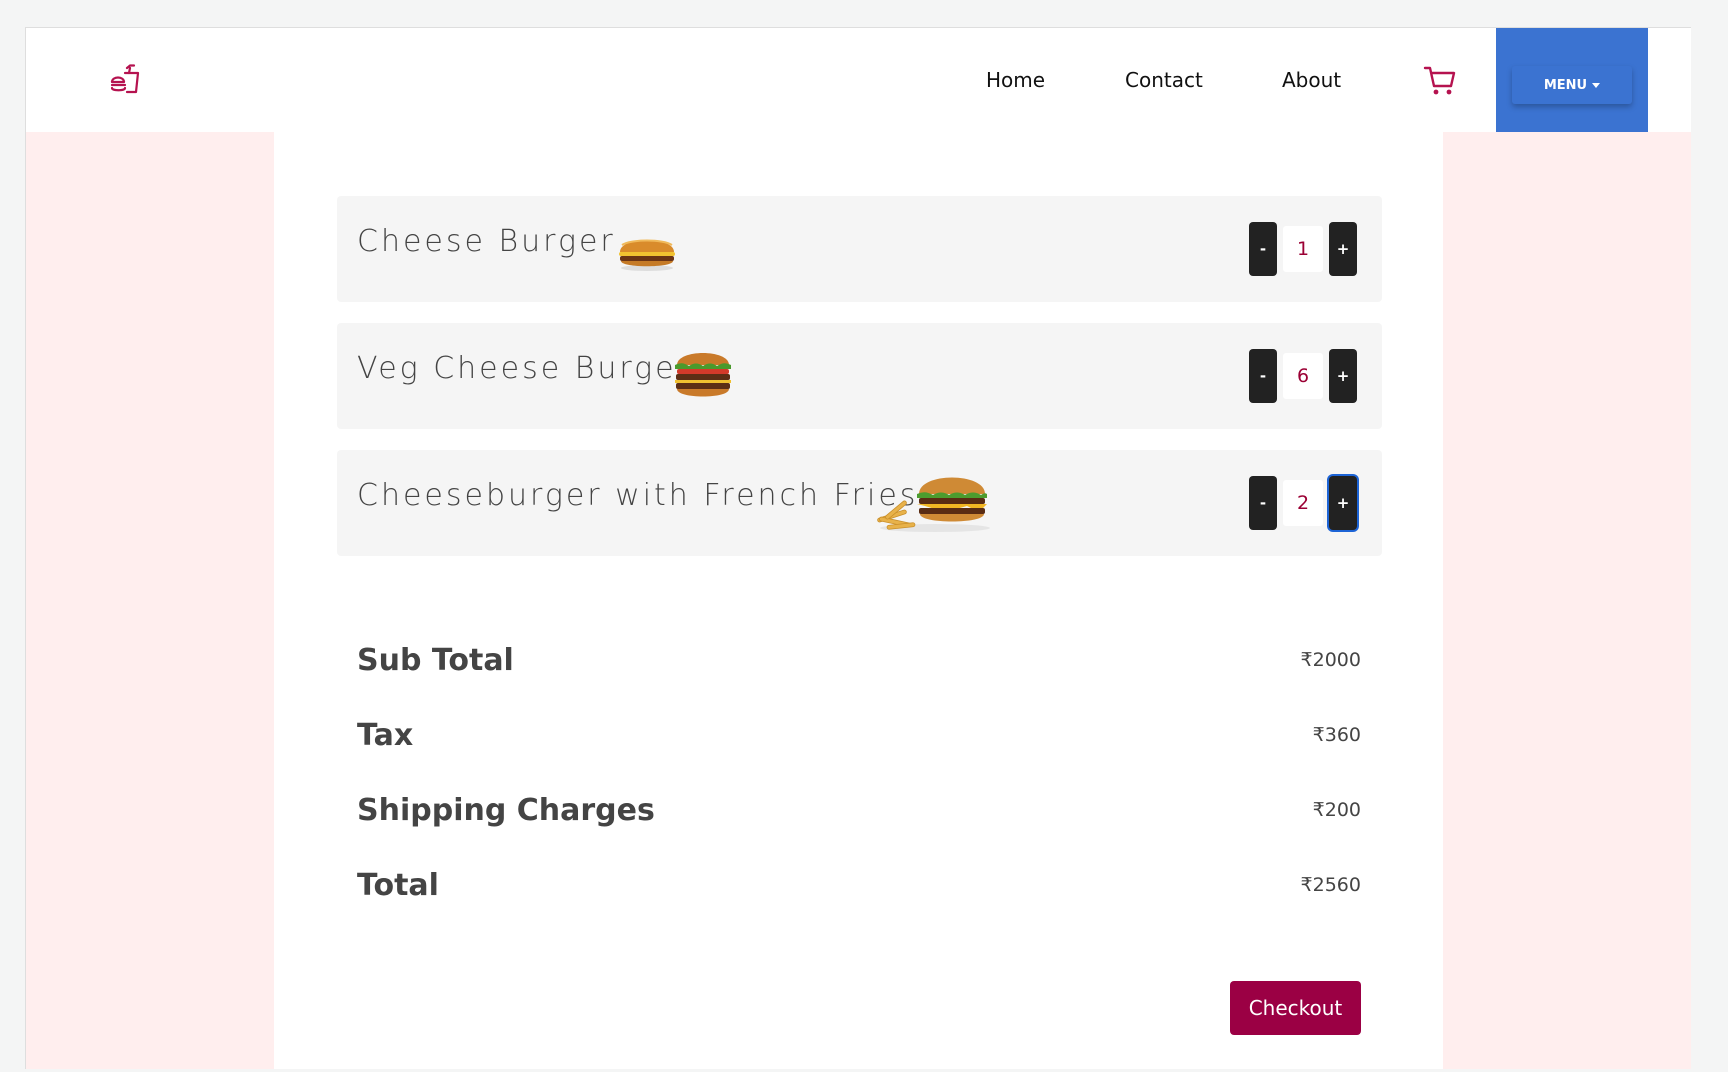 The image size is (1728, 1072). I want to click on veg-cheese-burger-image, so click(703, 375).